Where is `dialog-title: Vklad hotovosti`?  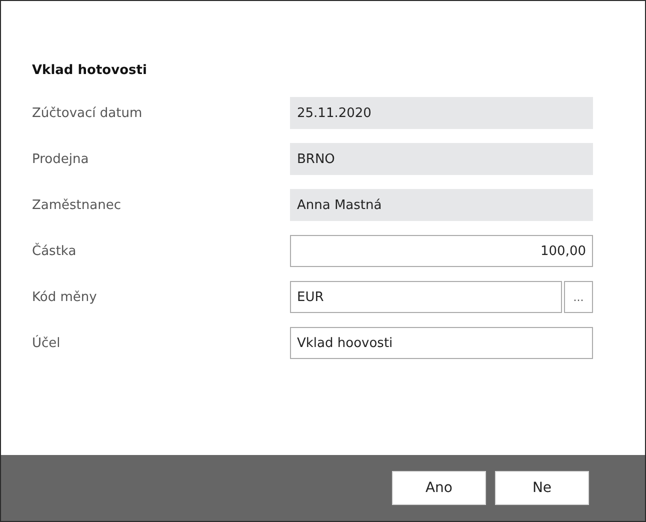
dialog-title: Vklad hotovosti is located at coordinates (90, 70).